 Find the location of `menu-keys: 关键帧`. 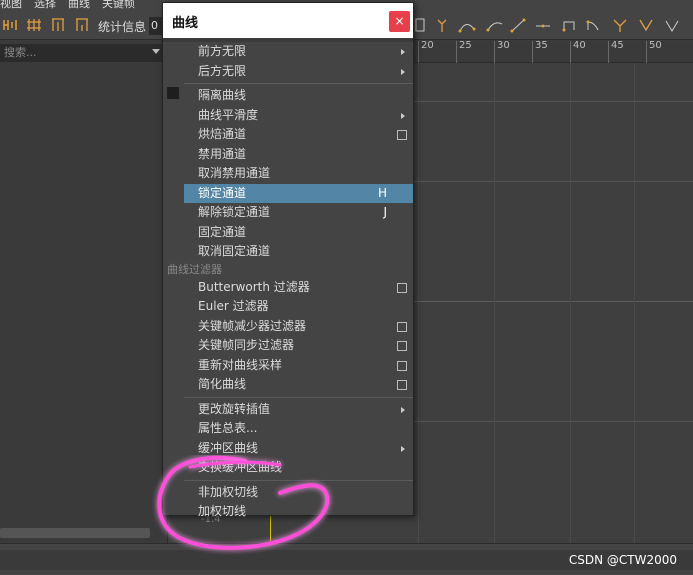

menu-keys: 关键帧 is located at coordinates (118, 4).